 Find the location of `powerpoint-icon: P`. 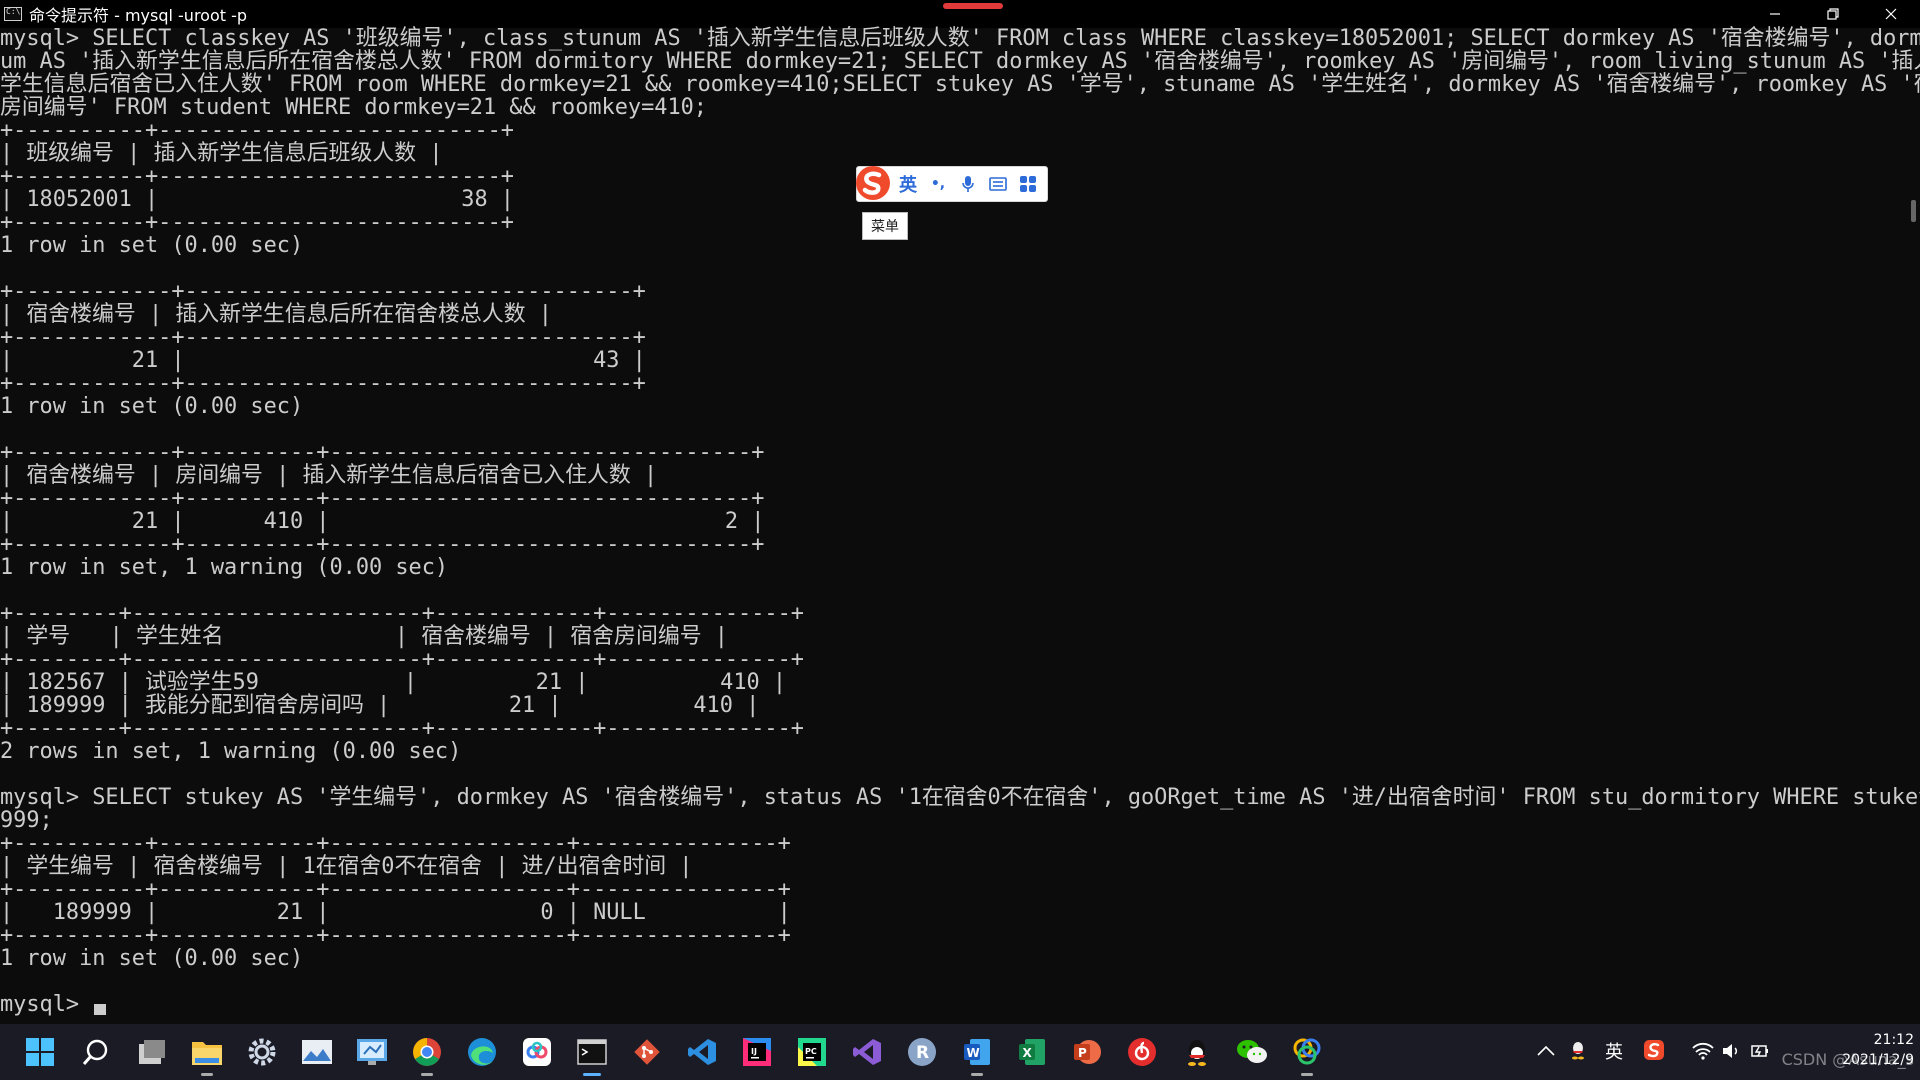

powerpoint-icon: P is located at coordinates (1087, 1052).